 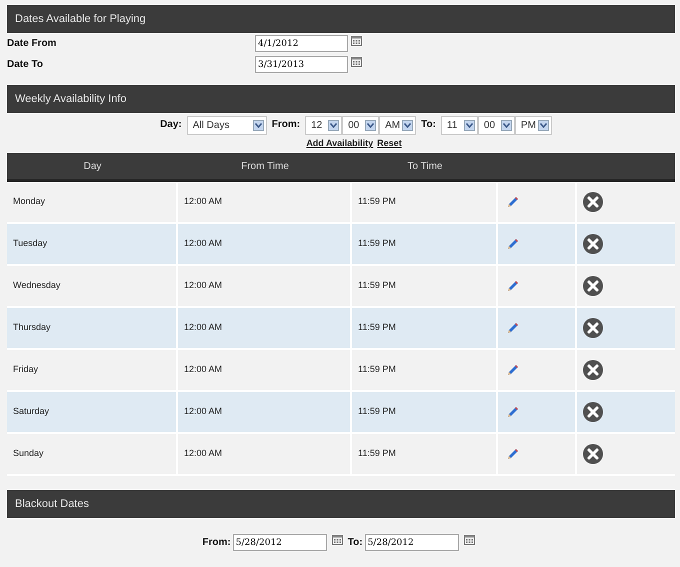 I want to click on link: Reset, so click(x=389, y=144).